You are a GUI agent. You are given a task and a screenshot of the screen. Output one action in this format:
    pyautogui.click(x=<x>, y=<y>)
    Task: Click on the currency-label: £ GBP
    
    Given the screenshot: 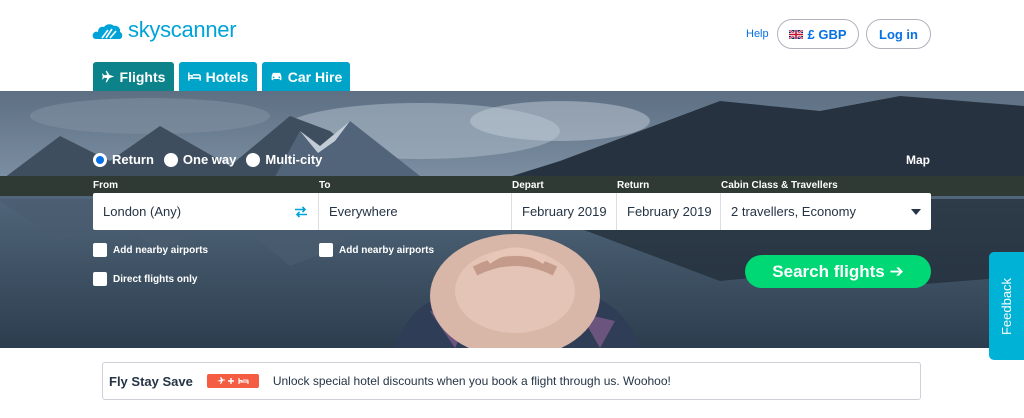 What is the action you would take?
    pyautogui.click(x=827, y=34)
    